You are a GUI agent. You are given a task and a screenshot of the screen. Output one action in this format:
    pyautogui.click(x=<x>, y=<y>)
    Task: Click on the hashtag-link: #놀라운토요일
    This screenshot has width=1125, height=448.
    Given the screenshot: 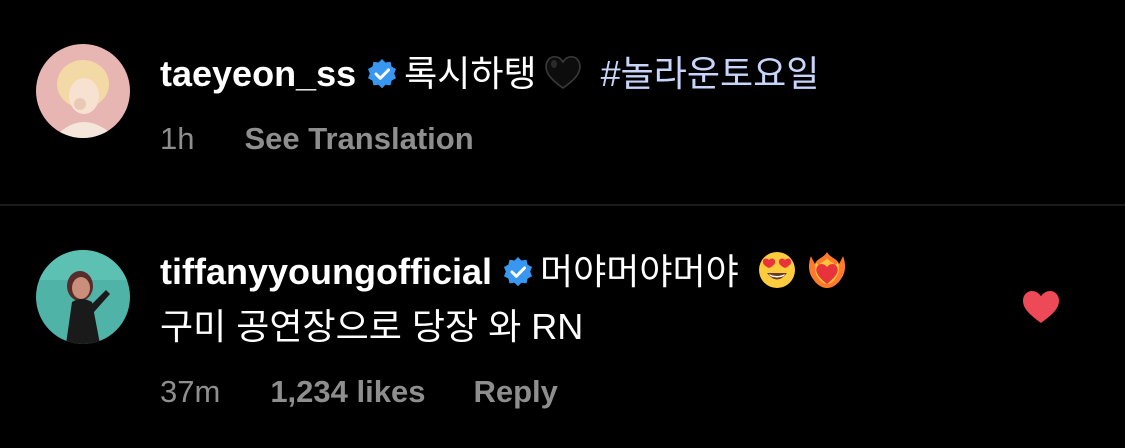 What is the action you would take?
    pyautogui.click(x=710, y=73)
    